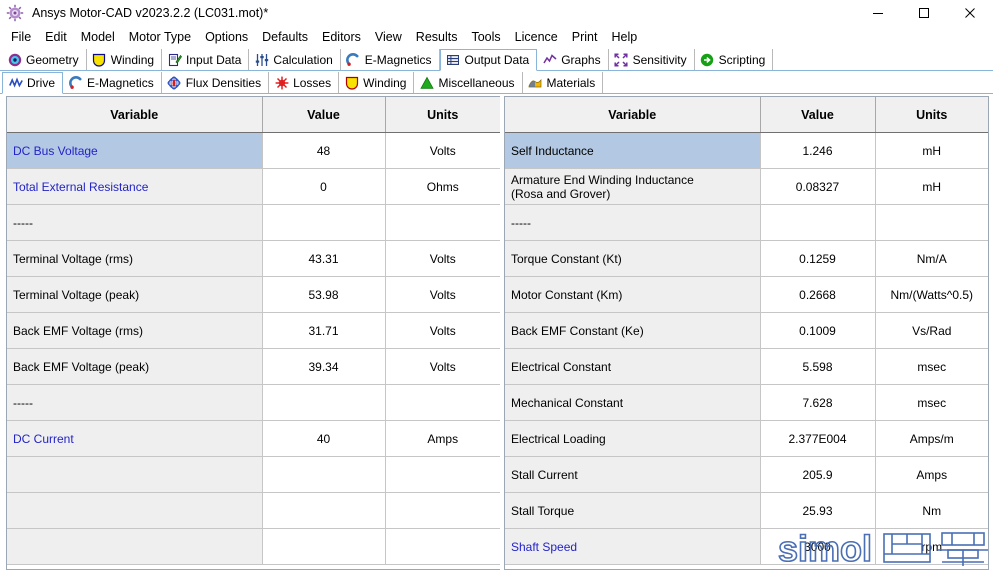  Describe the element at coordinates (544, 547) in the screenshot. I see `variable-link: Shaft Speed` at that location.